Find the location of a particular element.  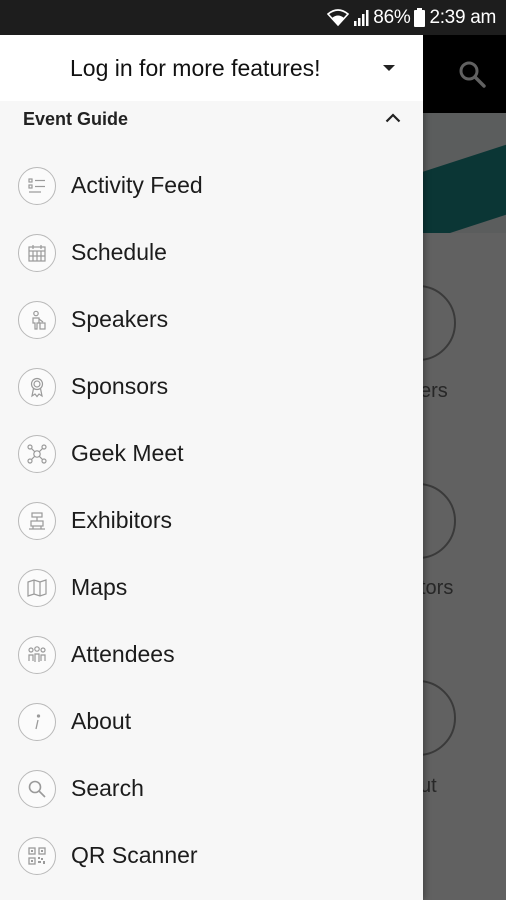

search-icon is located at coordinates (37, 788).